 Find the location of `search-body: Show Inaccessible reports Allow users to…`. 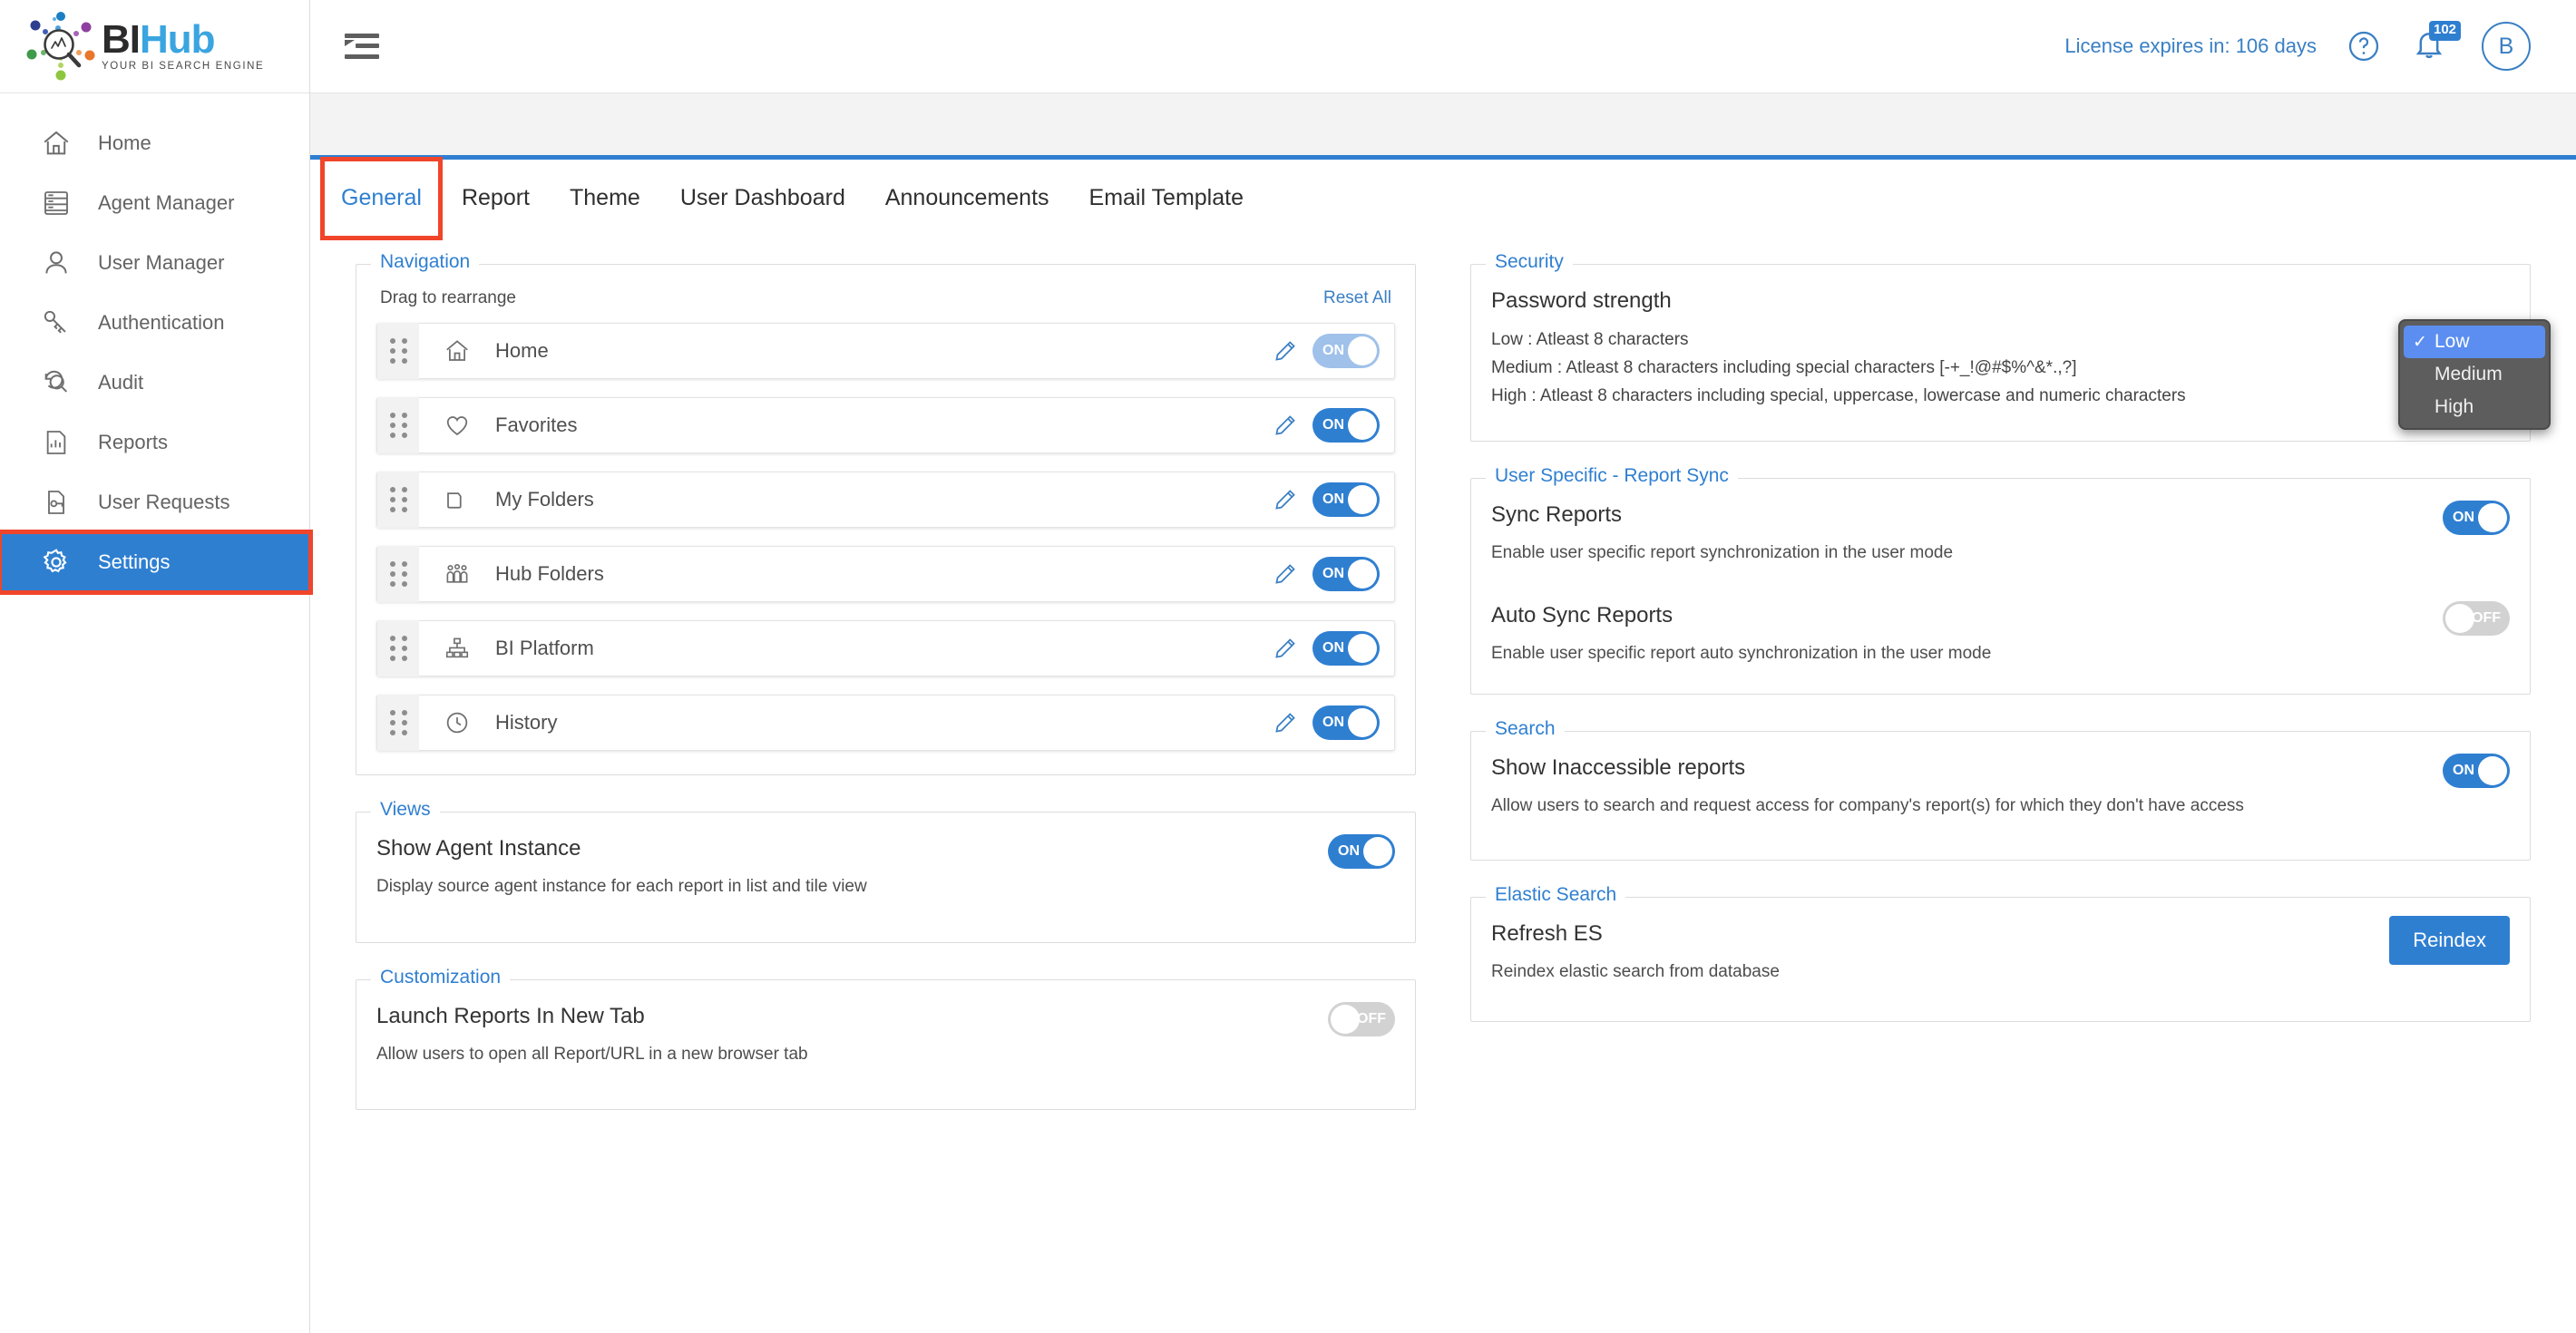

search-body: Show Inaccessible reports Allow users to… is located at coordinates (2000, 796).